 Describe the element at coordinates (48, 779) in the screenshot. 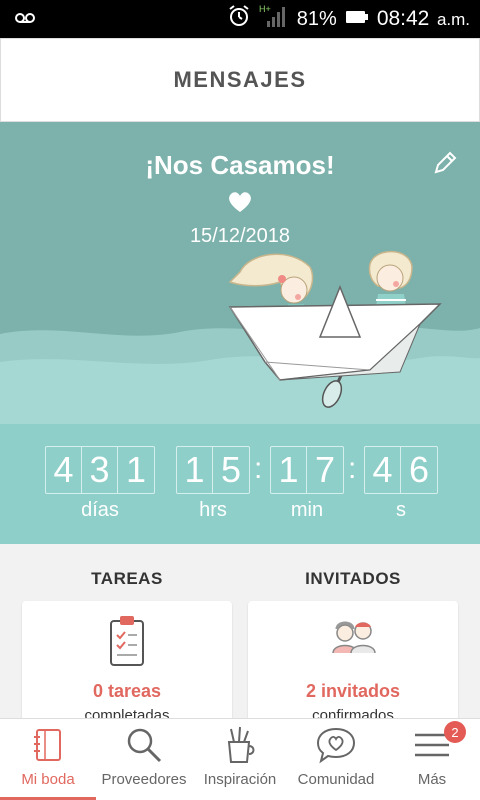

I see `nav-label: Mi boda` at that location.